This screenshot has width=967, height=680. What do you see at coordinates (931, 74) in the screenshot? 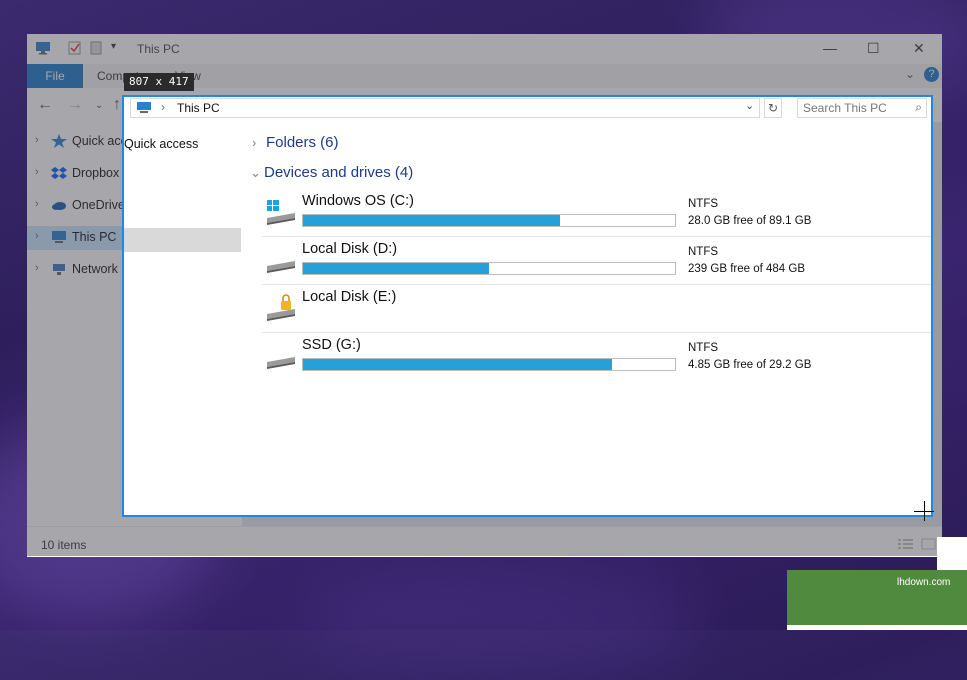
I see `help-icon: ?` at bounding box center [931, 74].